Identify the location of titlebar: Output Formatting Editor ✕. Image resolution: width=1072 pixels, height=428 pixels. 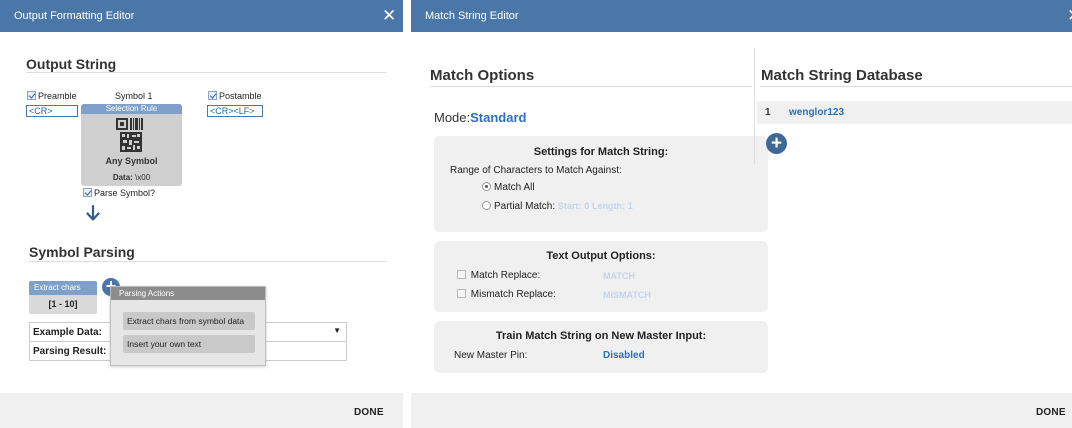
(201, 16).